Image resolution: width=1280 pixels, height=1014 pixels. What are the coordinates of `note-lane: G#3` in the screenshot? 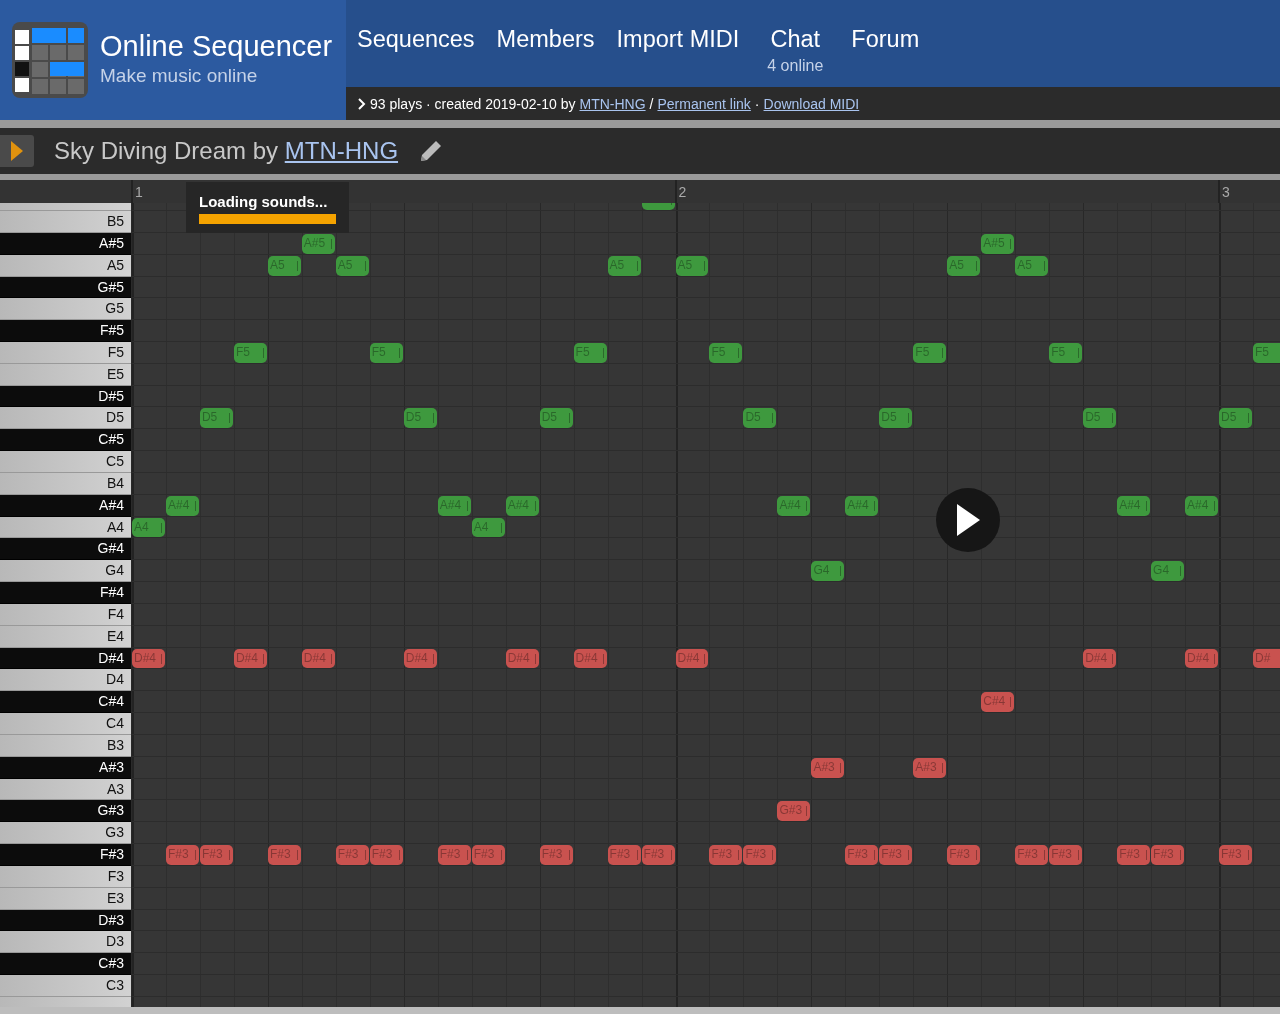 It's located at (705, 811).